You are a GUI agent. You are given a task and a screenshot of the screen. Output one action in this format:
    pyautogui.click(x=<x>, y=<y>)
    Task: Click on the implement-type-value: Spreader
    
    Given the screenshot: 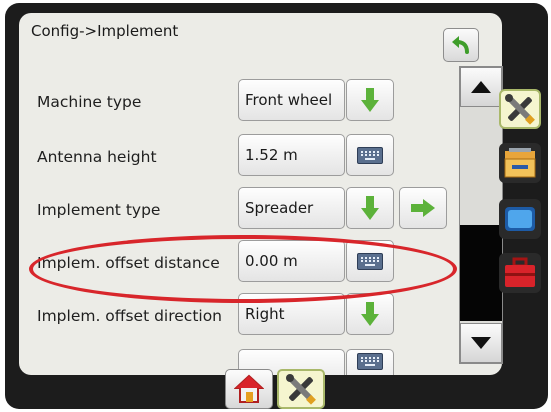 What is the action you would take?
    pyautogui.click(x=291, y=208)
    